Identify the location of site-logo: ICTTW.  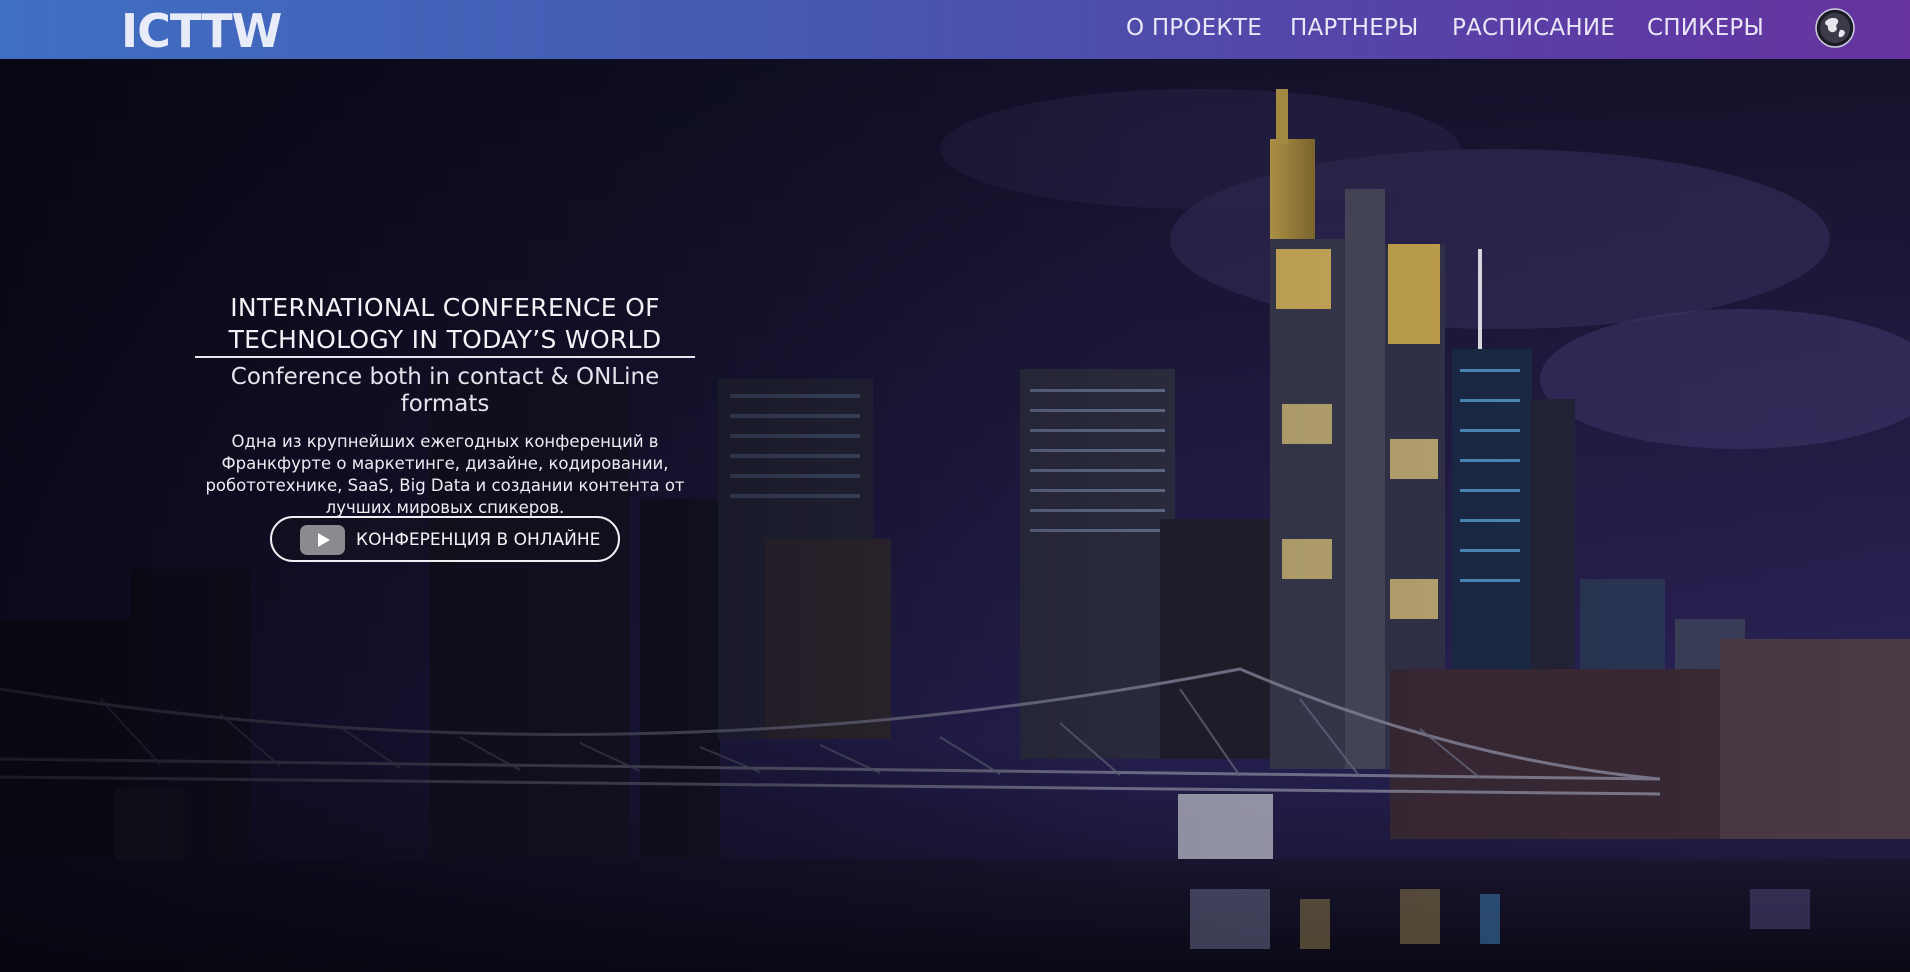
(201, 31).